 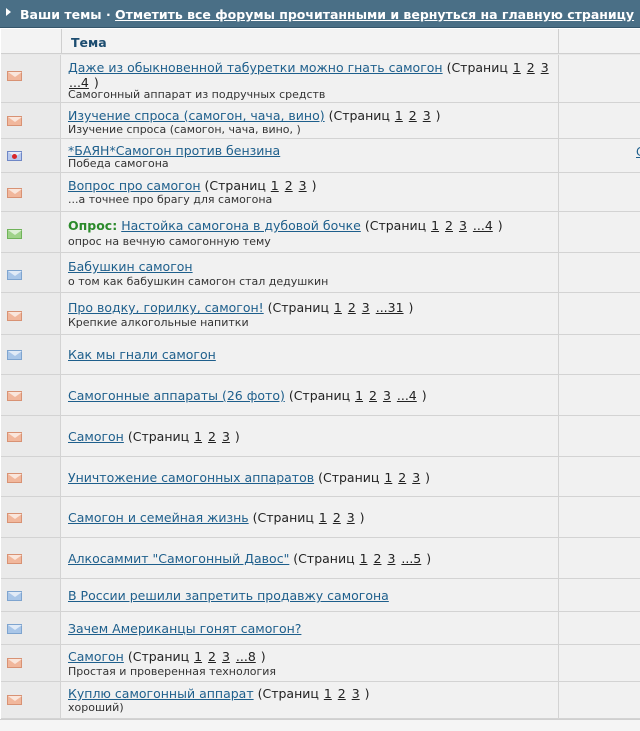 I want to click on topic-line: Самогон (Страниц 1 2 3 ...8 ), so click(x=167, y=656).